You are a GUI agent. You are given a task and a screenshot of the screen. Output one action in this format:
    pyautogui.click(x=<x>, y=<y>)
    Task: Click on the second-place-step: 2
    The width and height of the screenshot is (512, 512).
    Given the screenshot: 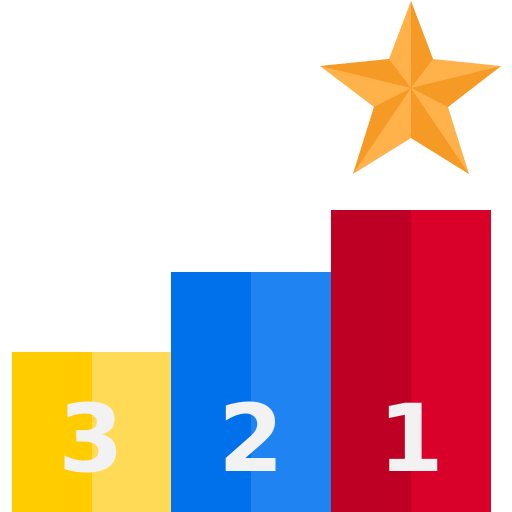 What is the action you would take?
    pyautogui.click(x=251, y=392)
    